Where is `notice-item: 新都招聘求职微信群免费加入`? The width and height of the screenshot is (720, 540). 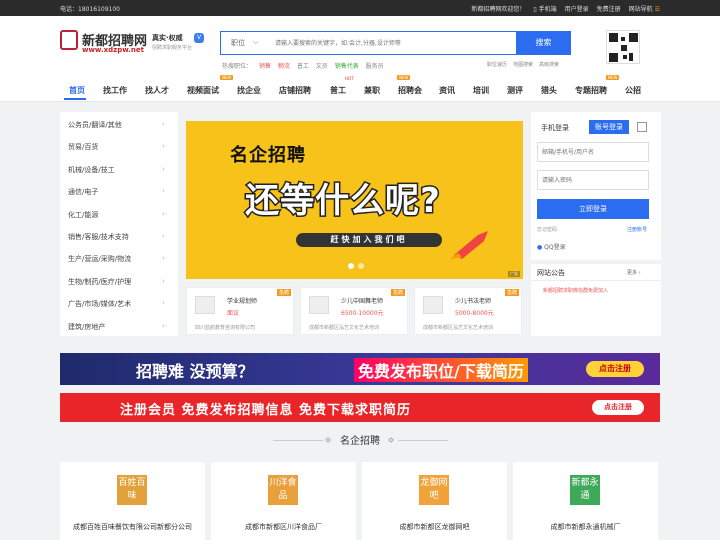 notice-item: 新都招聘求职微信群免费加入 is located at coordinates (575, 290).